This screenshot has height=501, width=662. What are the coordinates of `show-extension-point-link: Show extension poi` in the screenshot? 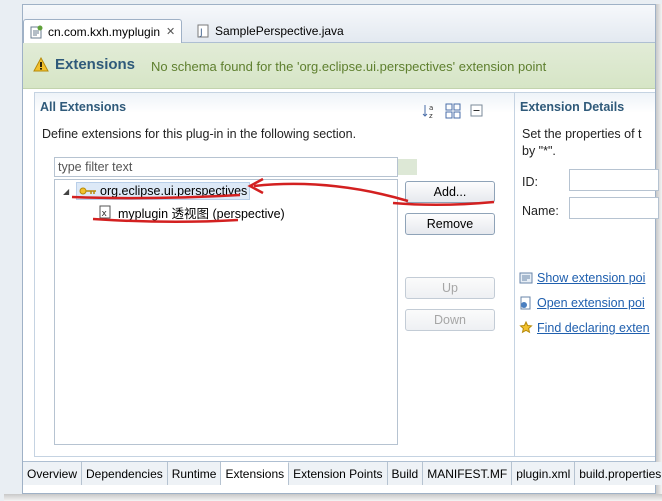 It's located at (591, 278).